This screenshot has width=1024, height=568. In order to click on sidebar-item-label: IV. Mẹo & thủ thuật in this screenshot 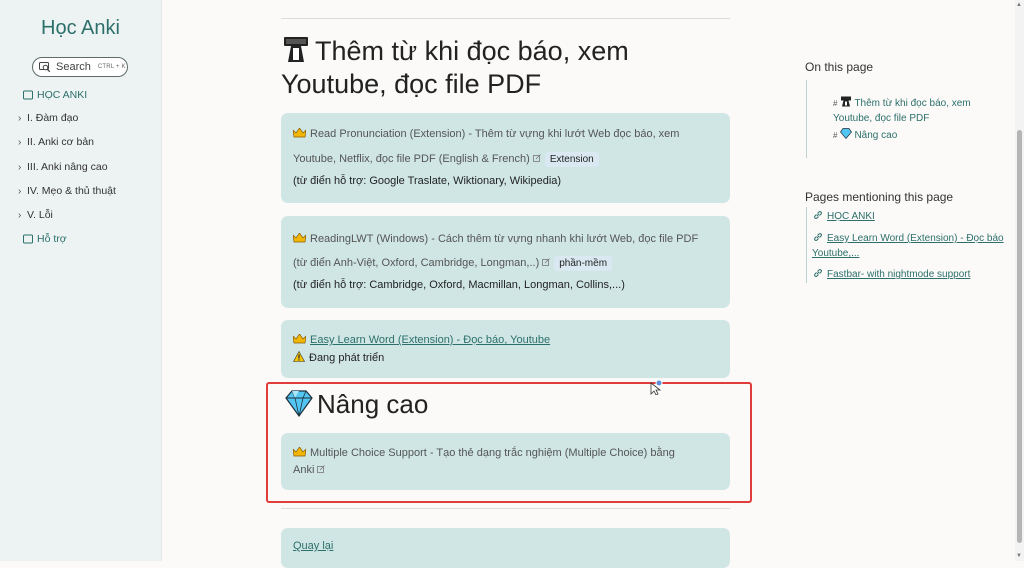, I will do `click(71, 191)`.